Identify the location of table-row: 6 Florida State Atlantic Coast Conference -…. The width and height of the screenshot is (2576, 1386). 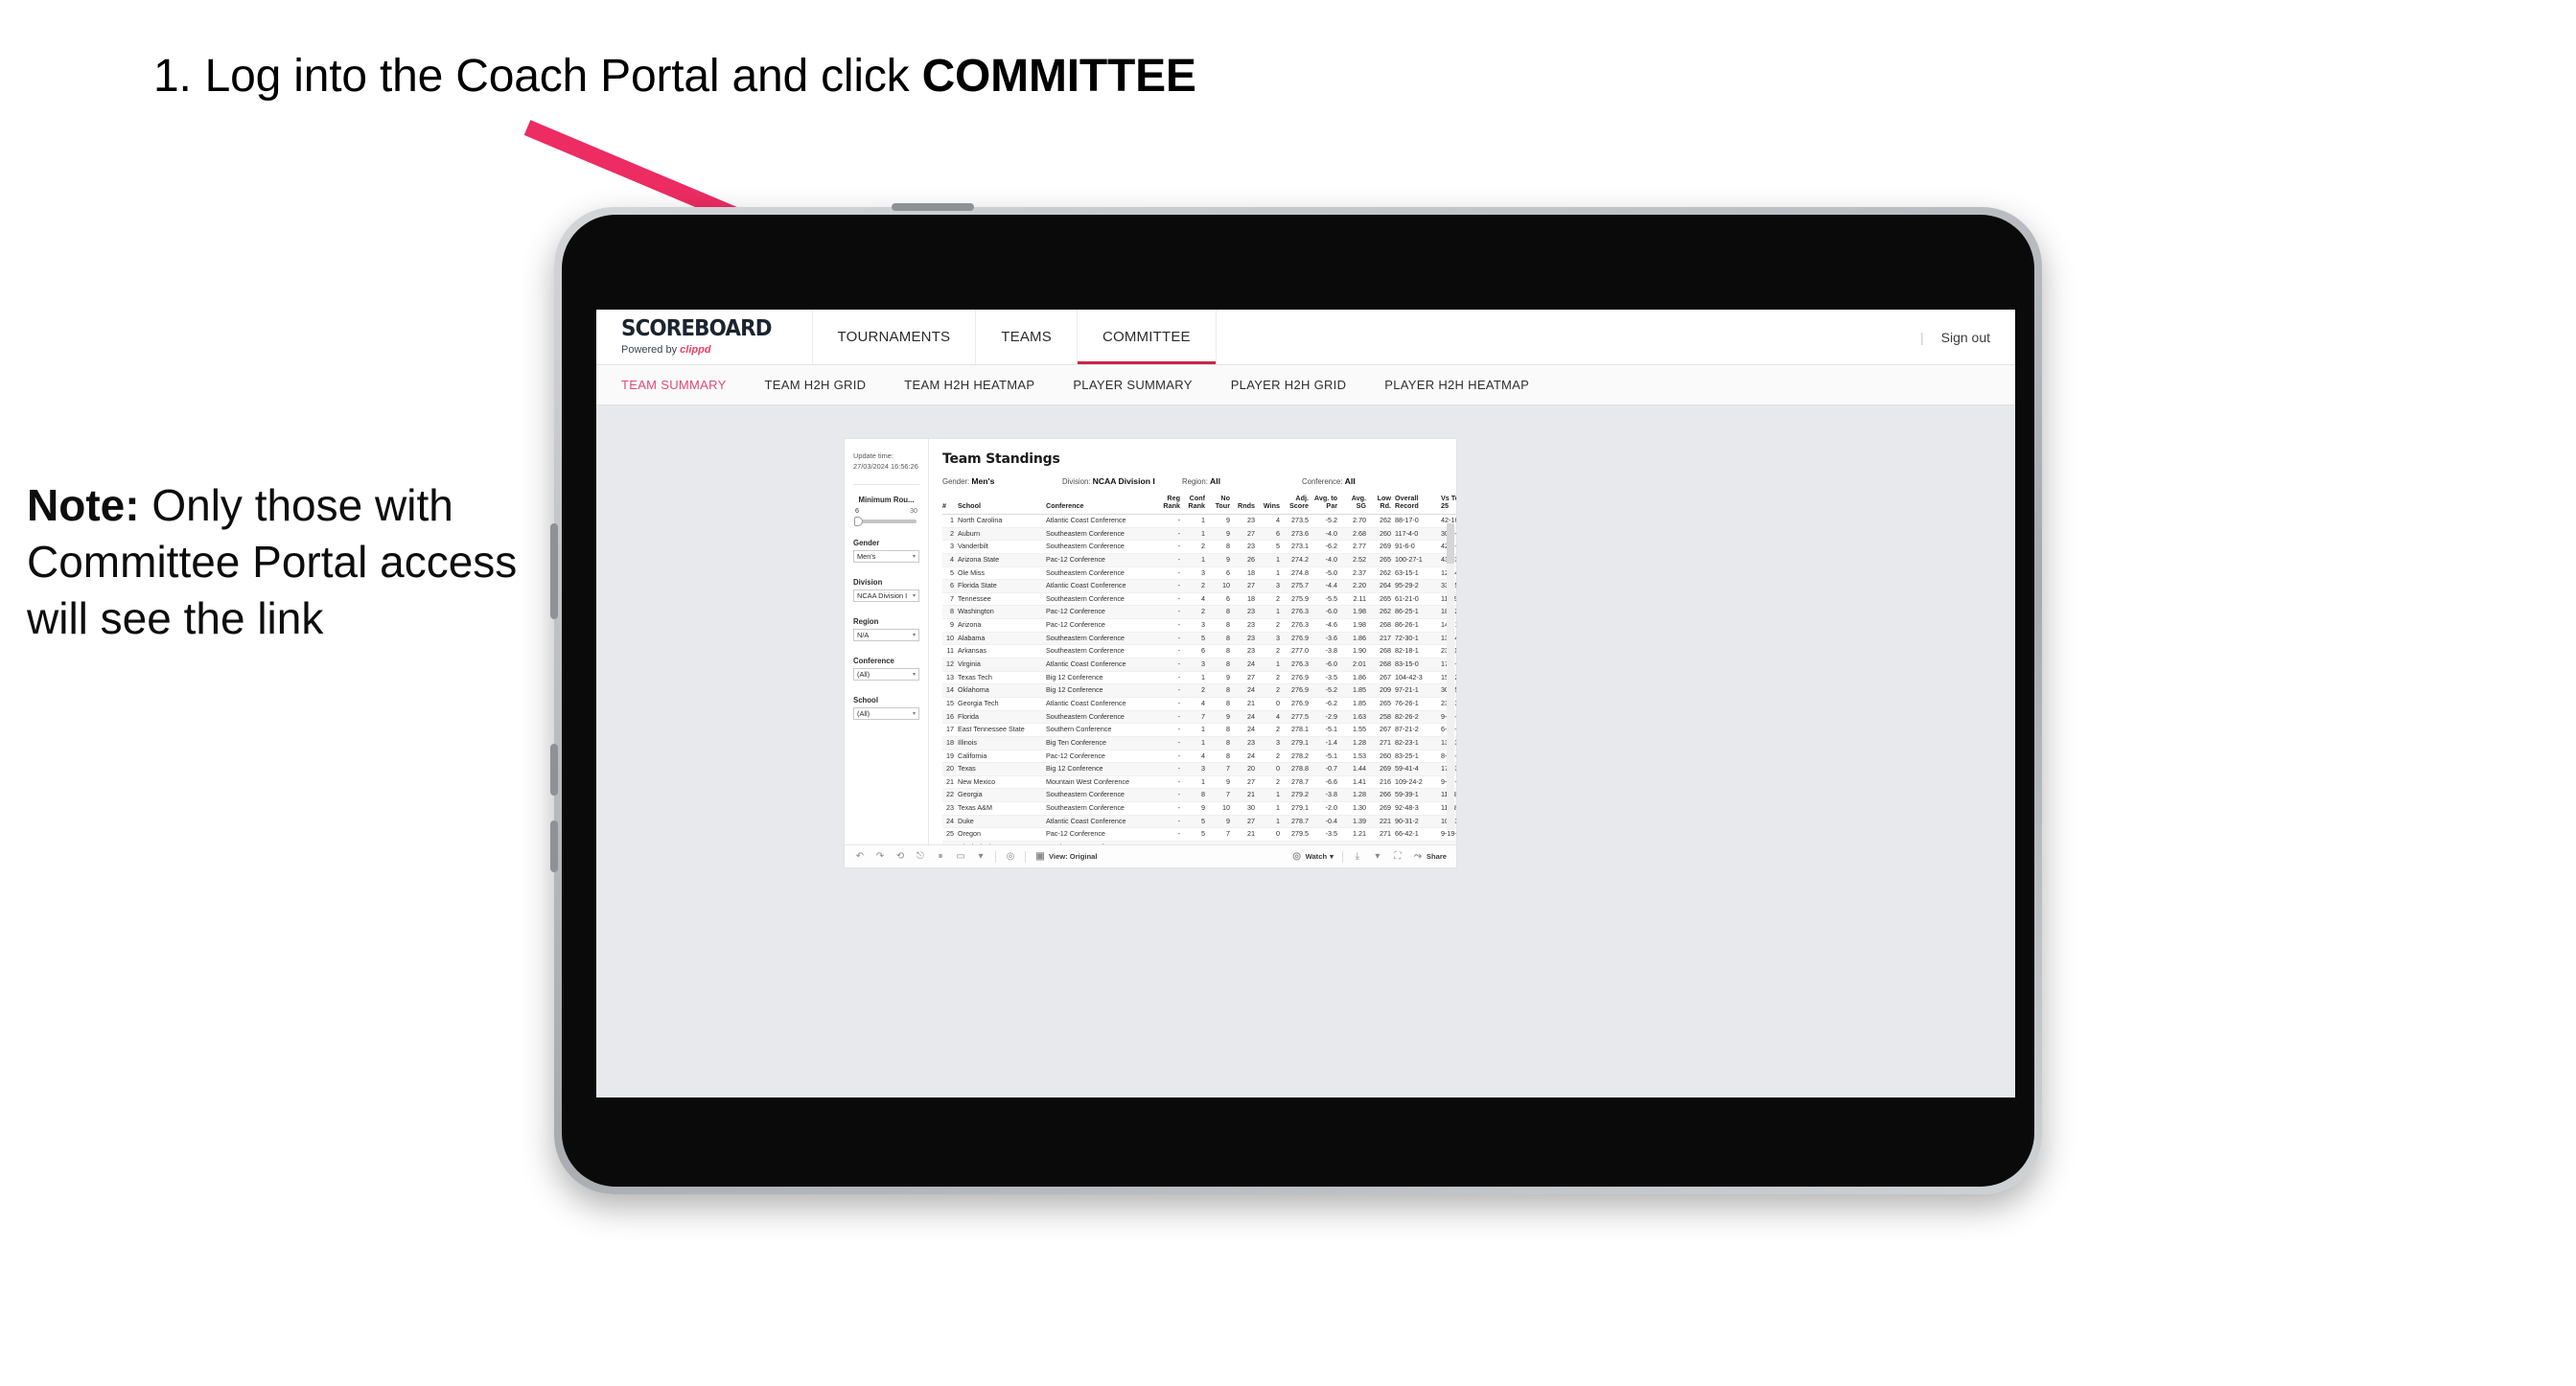
(1199, 586).